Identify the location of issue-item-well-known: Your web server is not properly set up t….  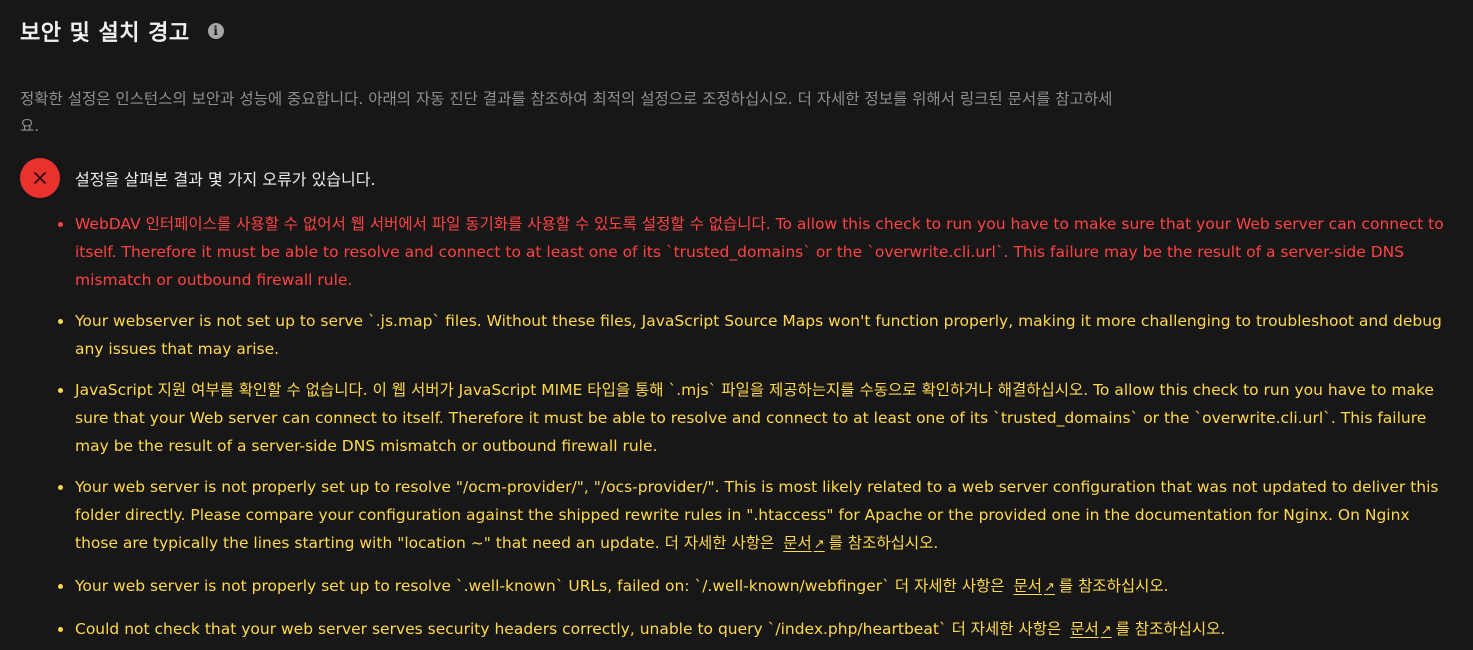
(755, 587).